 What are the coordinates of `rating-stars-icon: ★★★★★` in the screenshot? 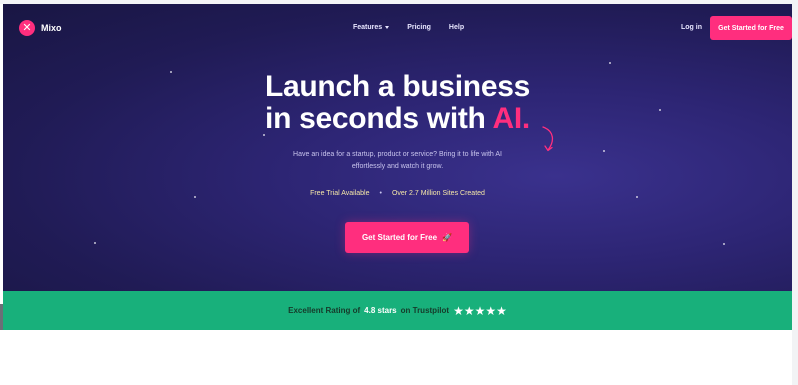 It's located at (480, 310).